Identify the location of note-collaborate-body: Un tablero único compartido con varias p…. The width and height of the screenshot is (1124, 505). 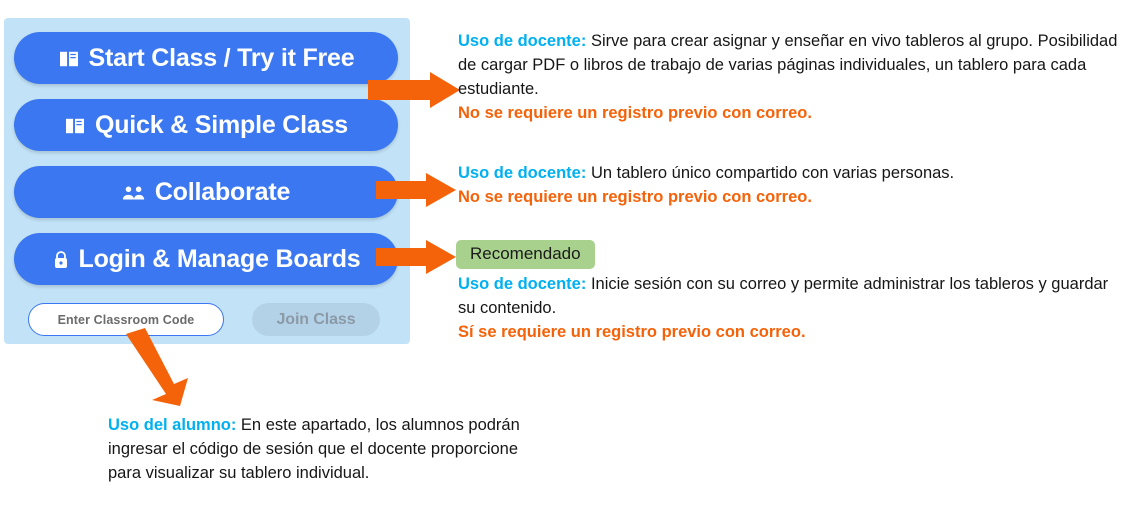
(770, 173).